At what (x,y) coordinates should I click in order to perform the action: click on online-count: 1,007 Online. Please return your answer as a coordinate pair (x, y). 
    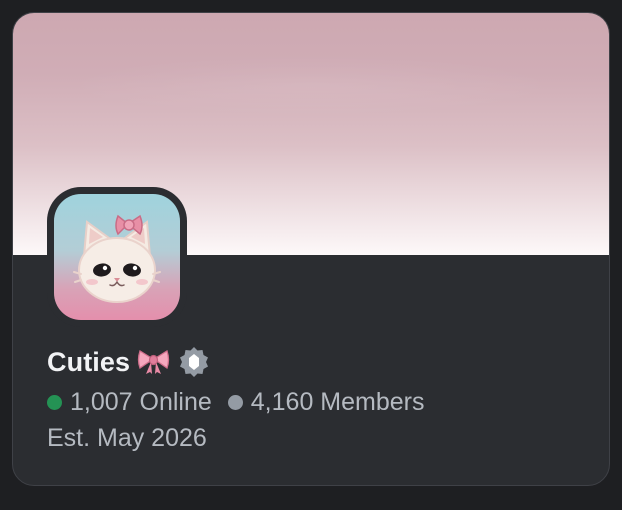
    Looking at the image, I should click on (141, 401).